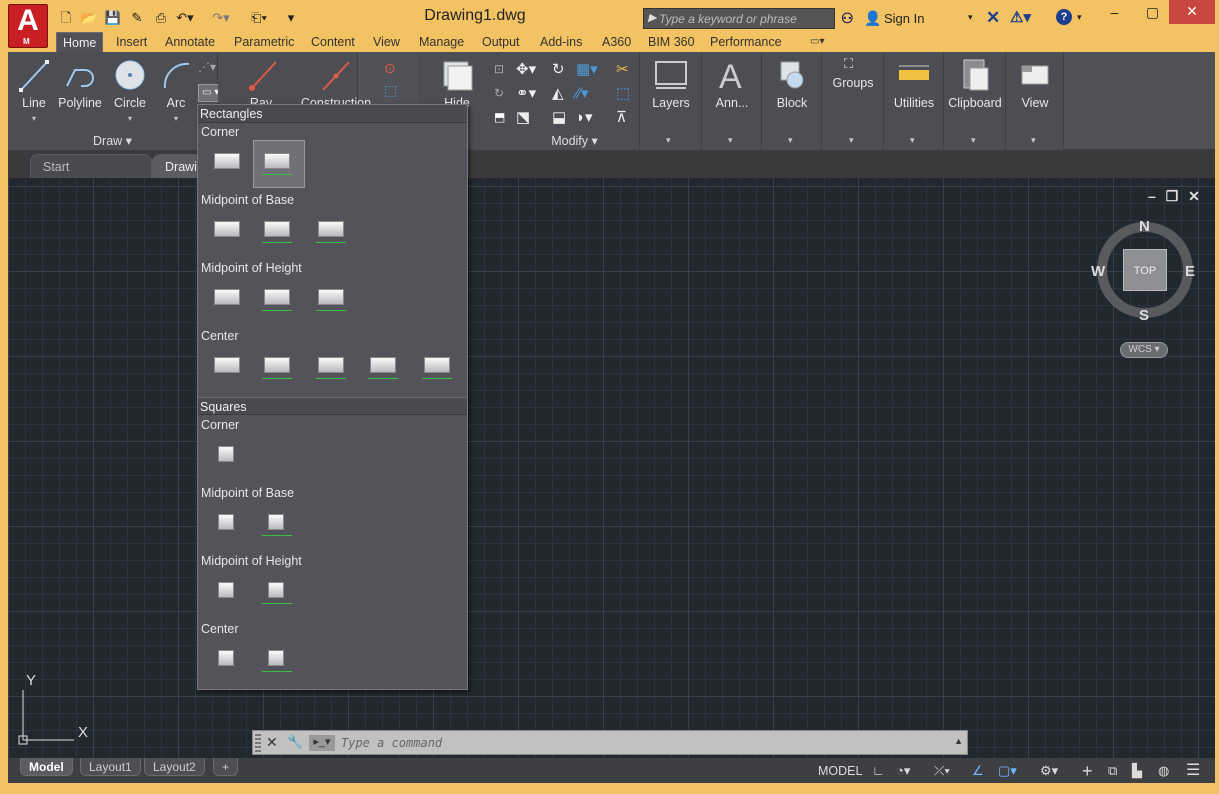  Describe the element at coordinates (457, 83) in the screenshot. I see `hide-button: Hide` at that location.